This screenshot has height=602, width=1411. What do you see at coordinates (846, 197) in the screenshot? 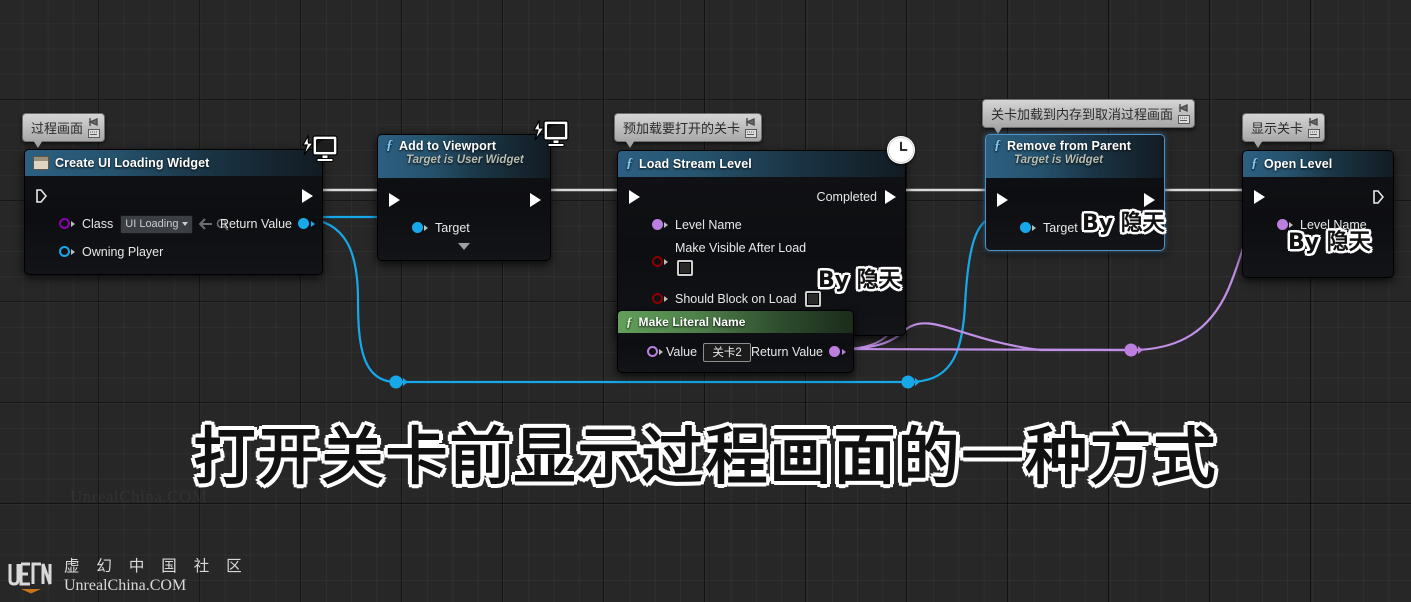
I see `completed-label: Completed` at bounding box center [846, 197].